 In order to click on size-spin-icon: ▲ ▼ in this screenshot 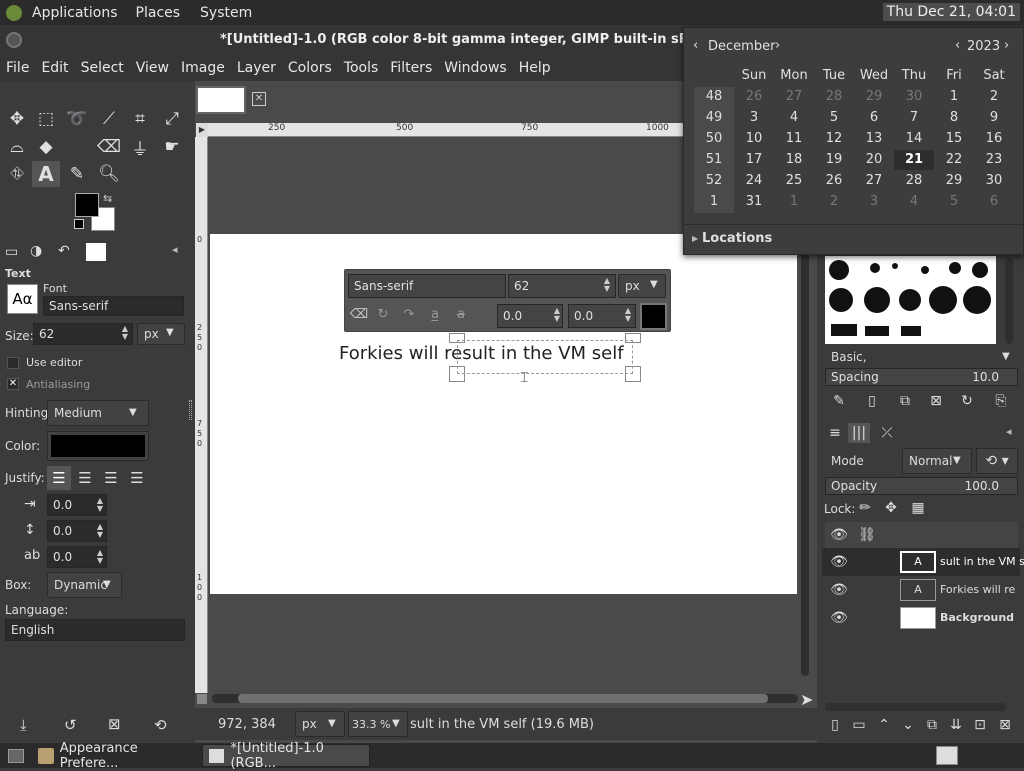, I will do `click(125, 333)`.